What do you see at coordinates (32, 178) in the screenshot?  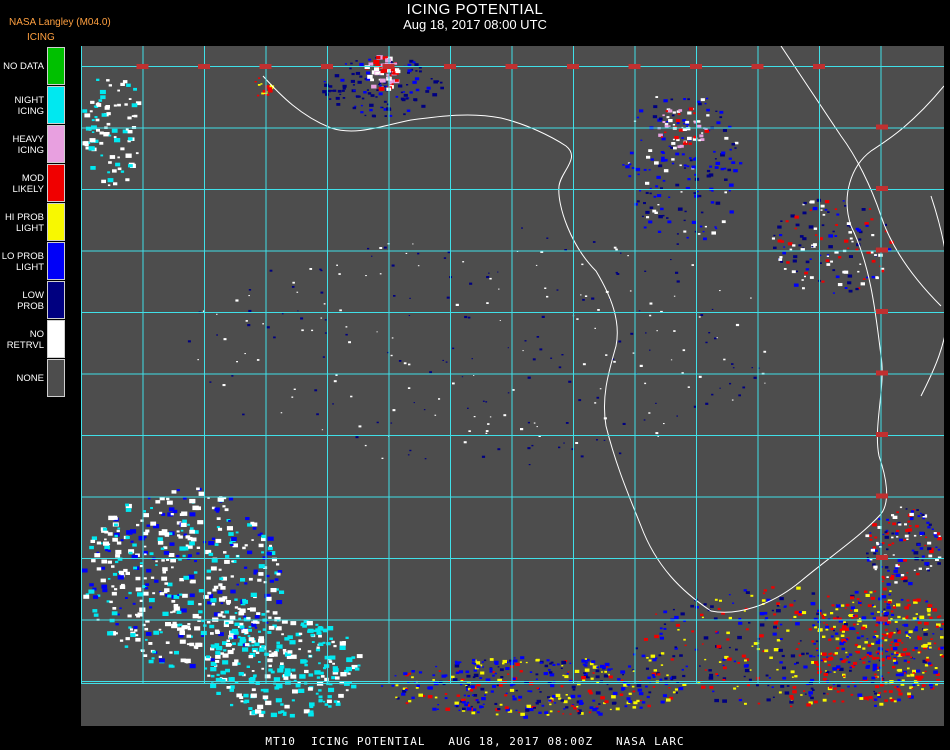 I see `legend-label-line: MOD` at bounding box center [32, 178].